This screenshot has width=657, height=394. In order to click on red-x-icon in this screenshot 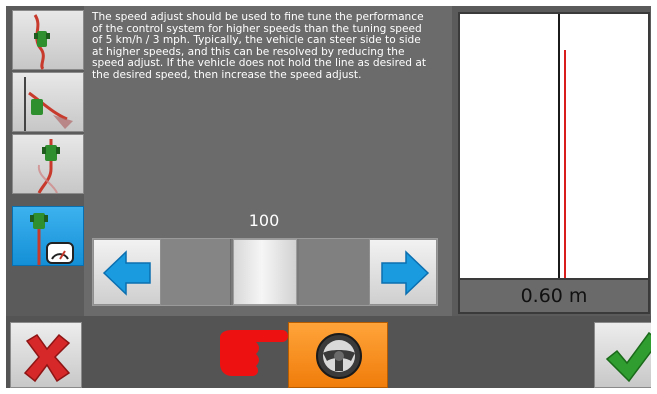, I will do `click(47, 358)`.